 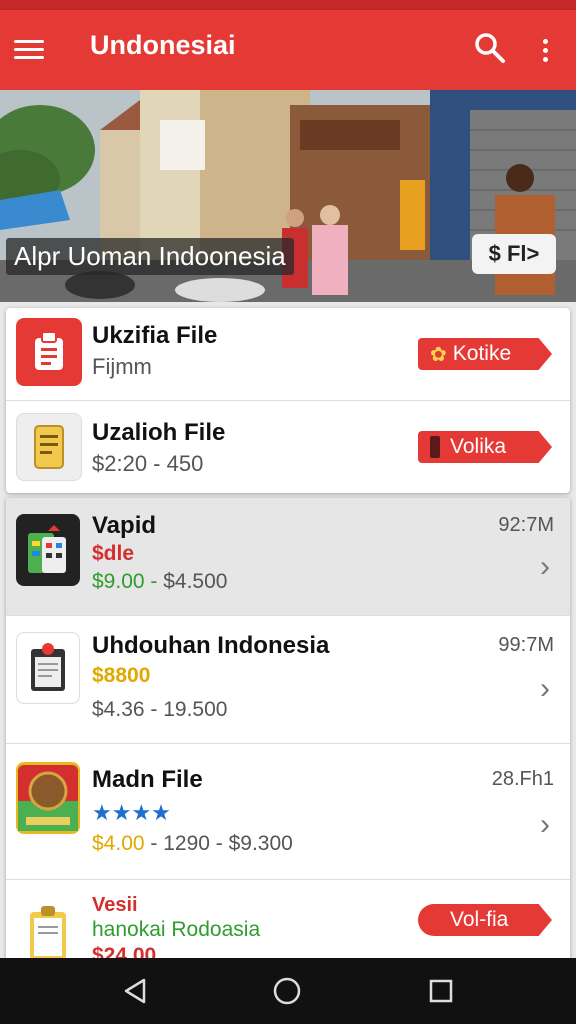 What do you see at coordinates (122, 366) in the screenshot?
I see `featured-subtitle: Fijmm` at bounding box center [122, 366].